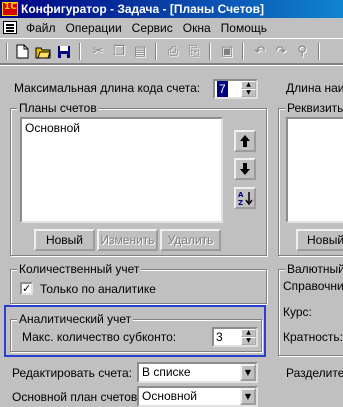 This screenshot has width=343, height=407. I want to click on sort-button: A Z, so click(245, 198).